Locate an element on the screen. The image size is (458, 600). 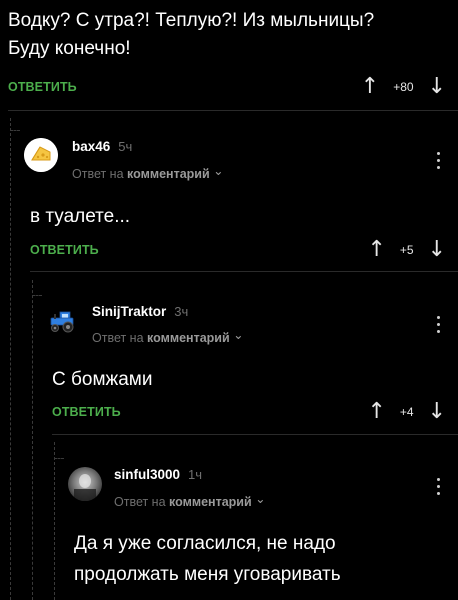
cheese-avatar-icon is located at coordinates (41, 155).